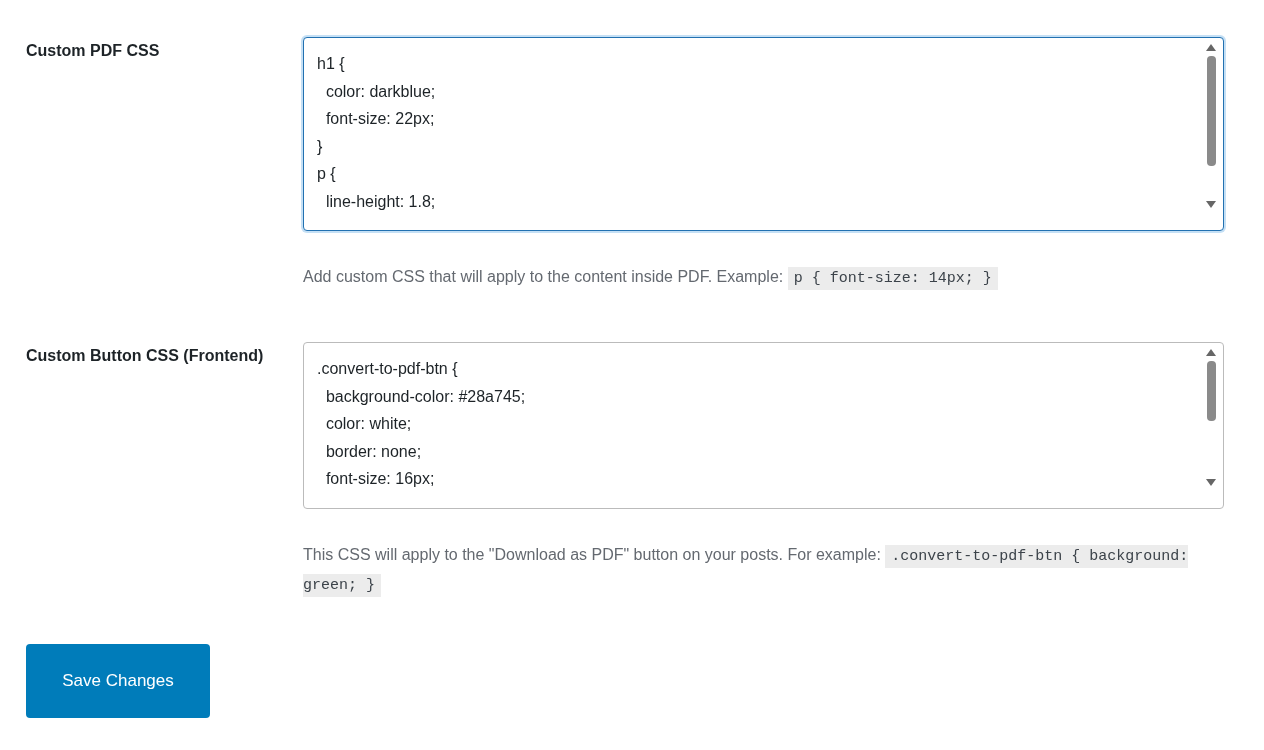 The height and width of the screenshot is (750, 1264). What do you see at coordinates (93, 50) in the screenshot?
I see `setting-label: Custom PDF CSS` at bounding box center [93, 50].